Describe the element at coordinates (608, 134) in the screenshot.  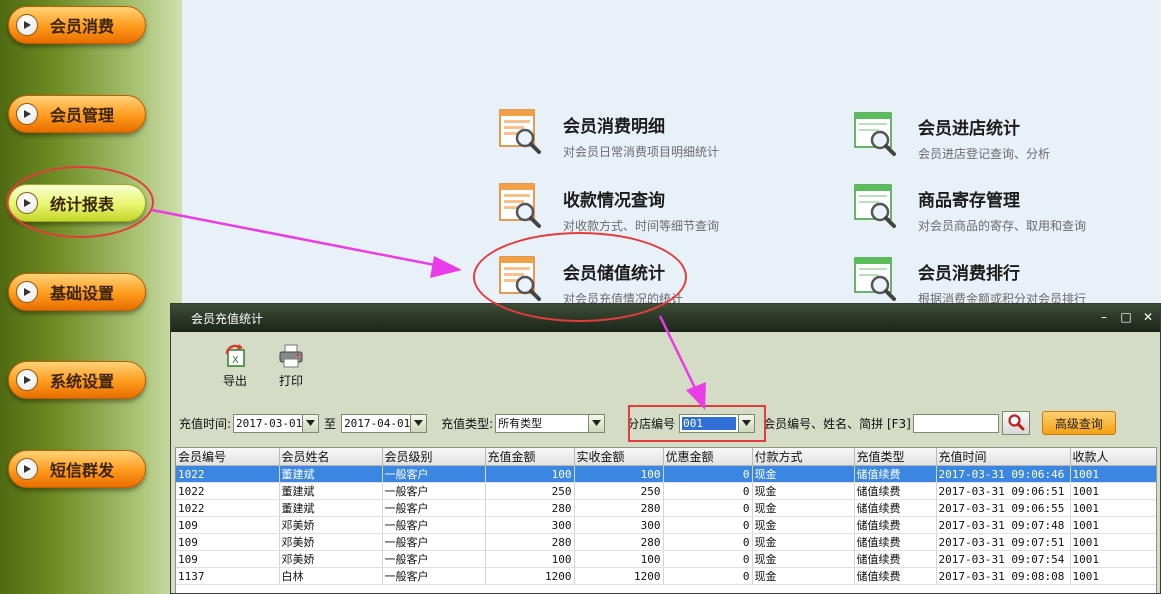
I see `report-member-consumption-detail: 会员消费明细 对会员日常消费项目明细统计` at that location.